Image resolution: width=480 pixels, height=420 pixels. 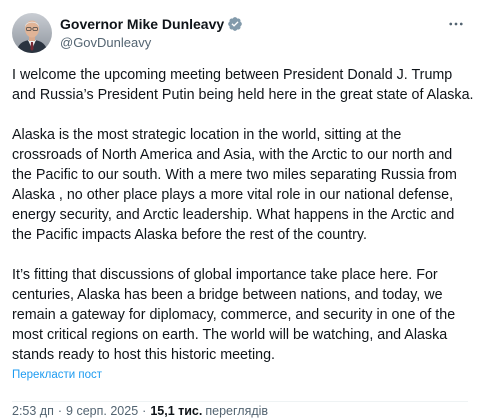 What do you see at coordinates (237, 411) in the screenshot?
I see `views-label: переглядів` at bounding box center [237, 411].